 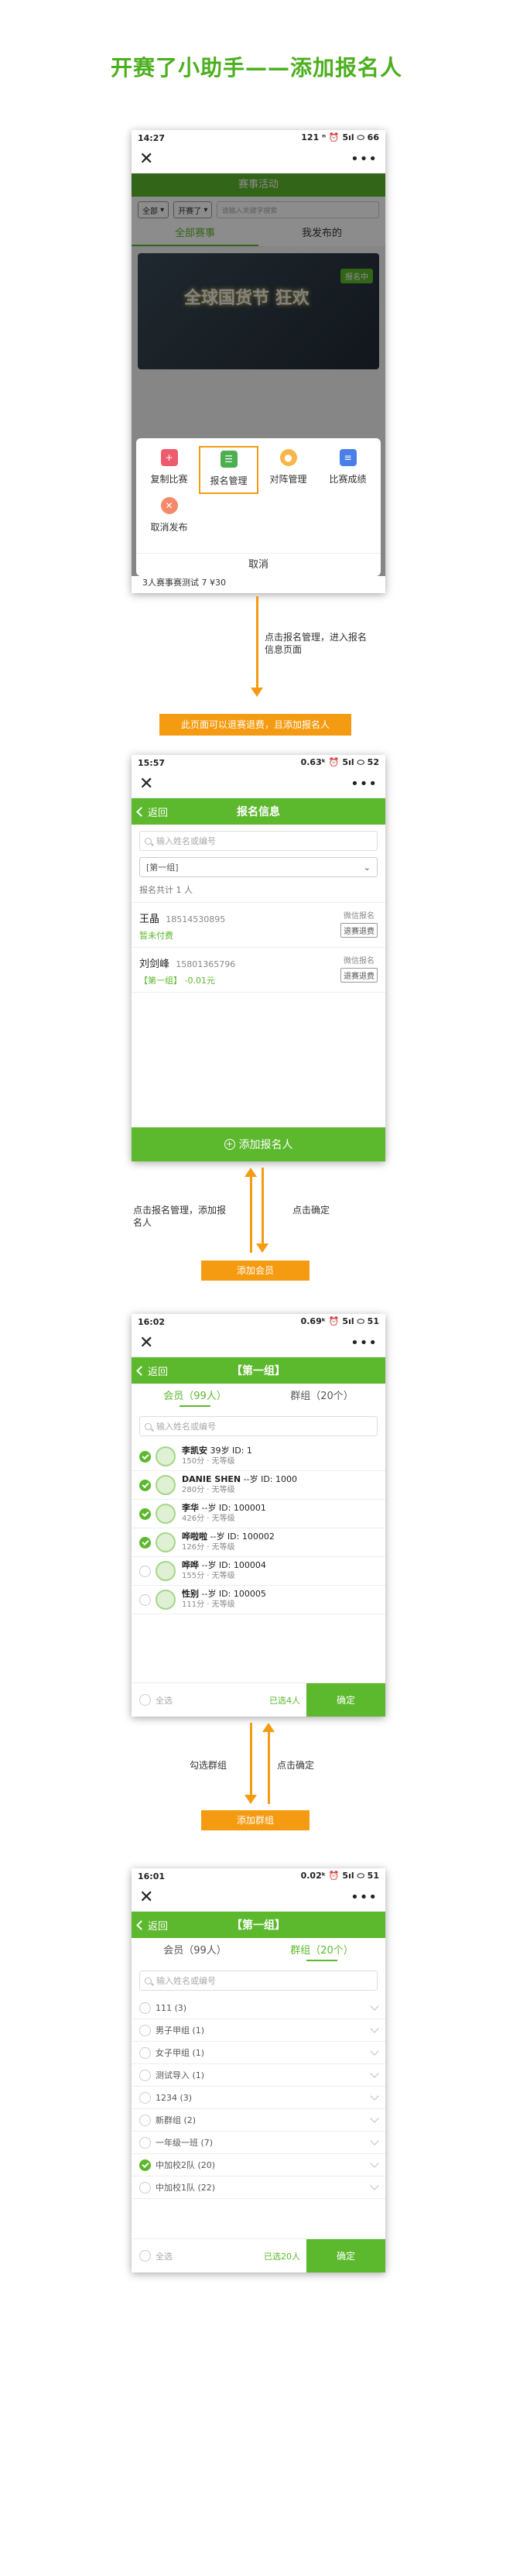 What do you see at coordinates (256, 1820) in the screenshot?
I see `add-group-step: 添加群组` at bounding box center [256, 1820].